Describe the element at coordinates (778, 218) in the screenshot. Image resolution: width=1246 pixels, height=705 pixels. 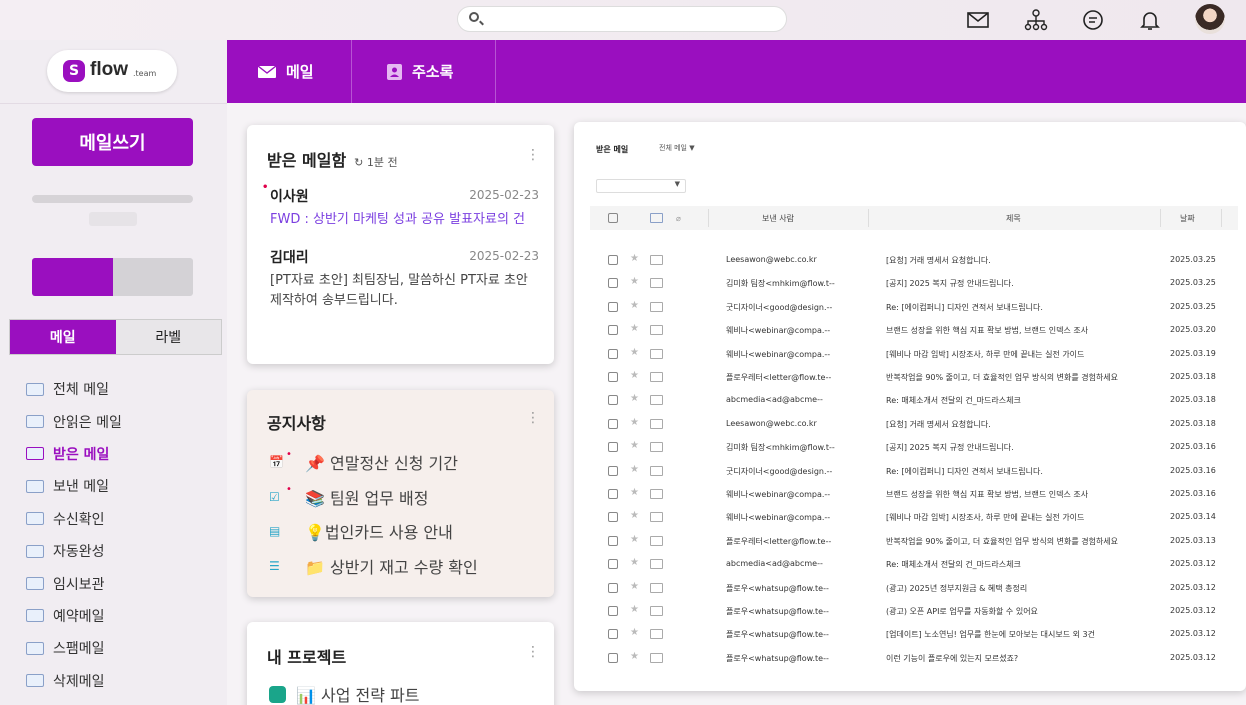
I see `column-sender: 보낸 사람` at that location.